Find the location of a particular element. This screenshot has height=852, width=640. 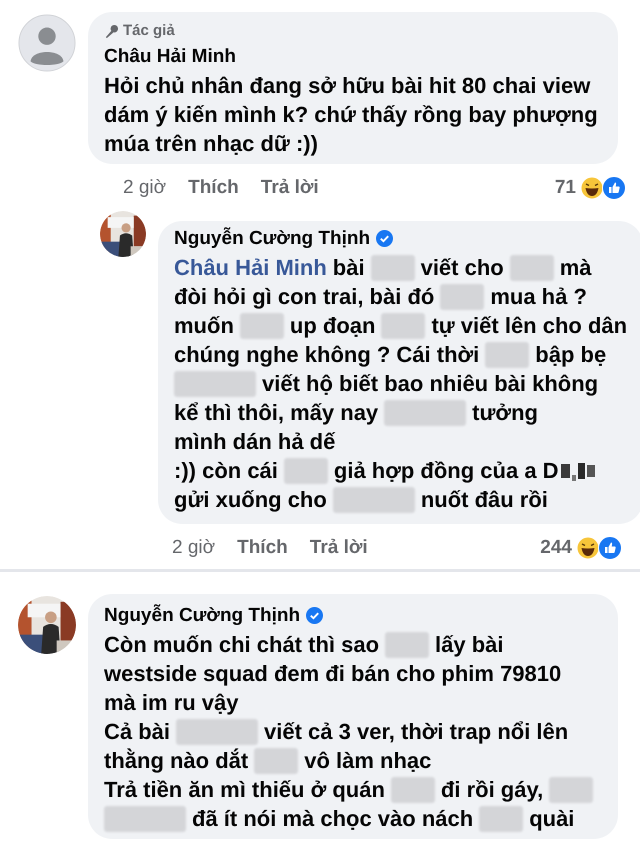

comment-text: bập bẹ is located at coordinates (570, 355).